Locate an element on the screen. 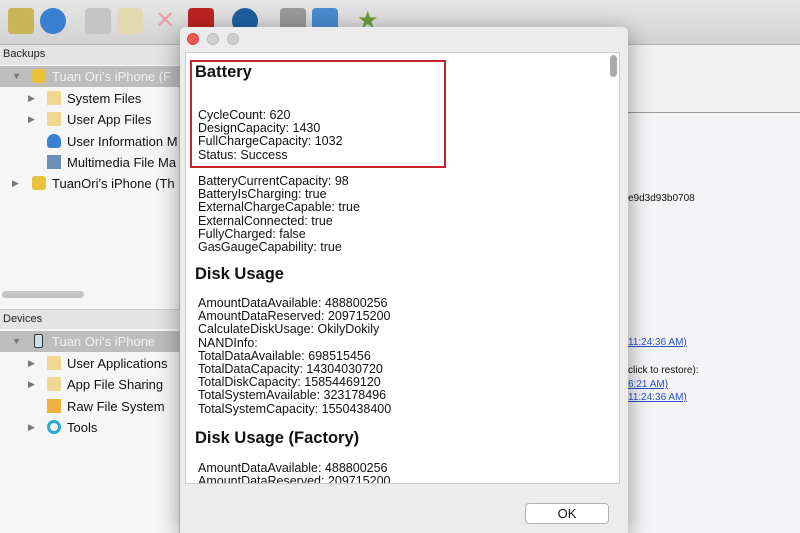  import-folder-icon is located at coordinates (21, 21).